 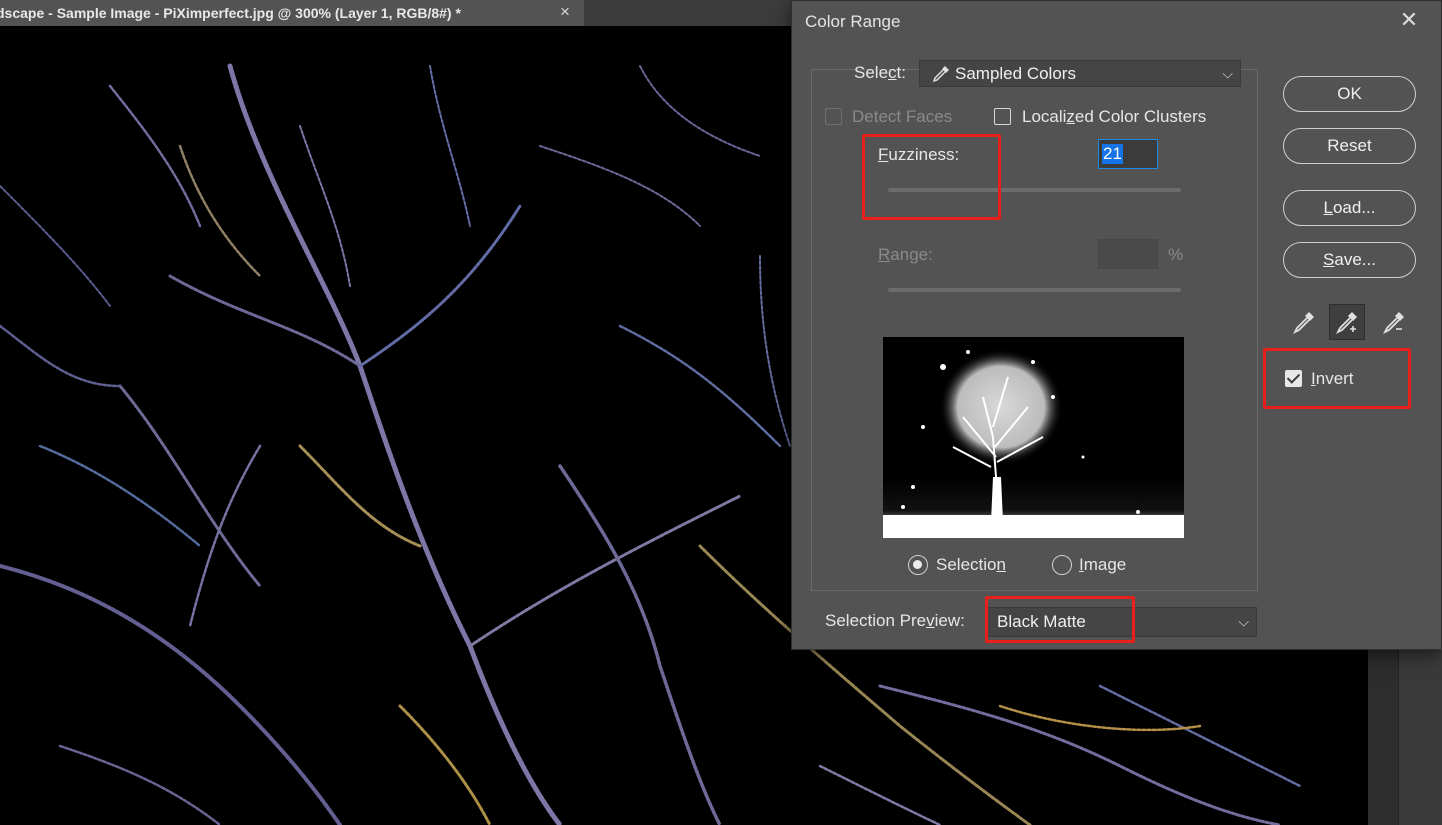 What do you see at coordinates (1293, 378) in the screenshot?
I see `invert-checkbox` at bounding box center [1293, 378].